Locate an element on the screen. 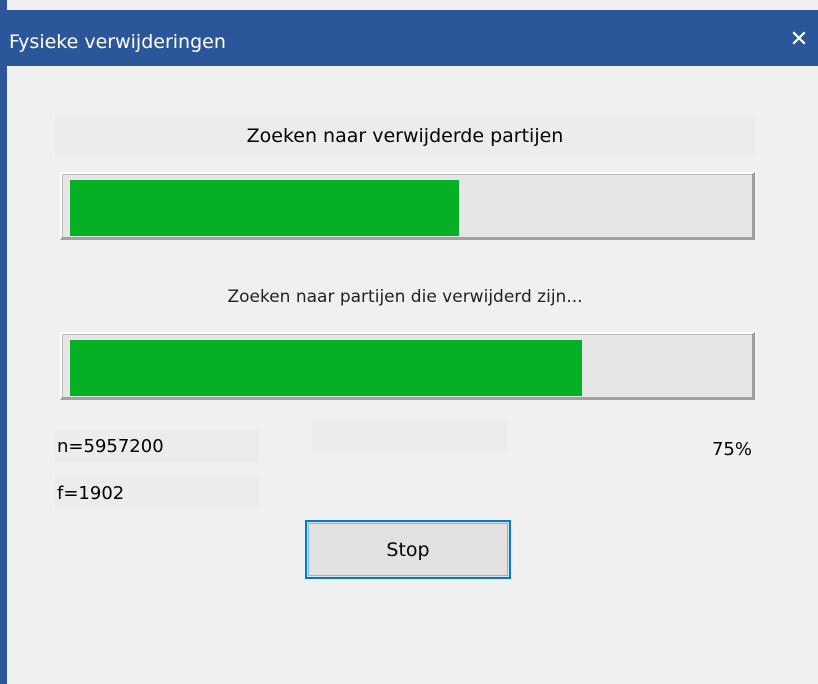 This screenshot has width=818, height=684. main-heading: Zoeken naar verwijderde partijen is located at coordinates (405, 136).